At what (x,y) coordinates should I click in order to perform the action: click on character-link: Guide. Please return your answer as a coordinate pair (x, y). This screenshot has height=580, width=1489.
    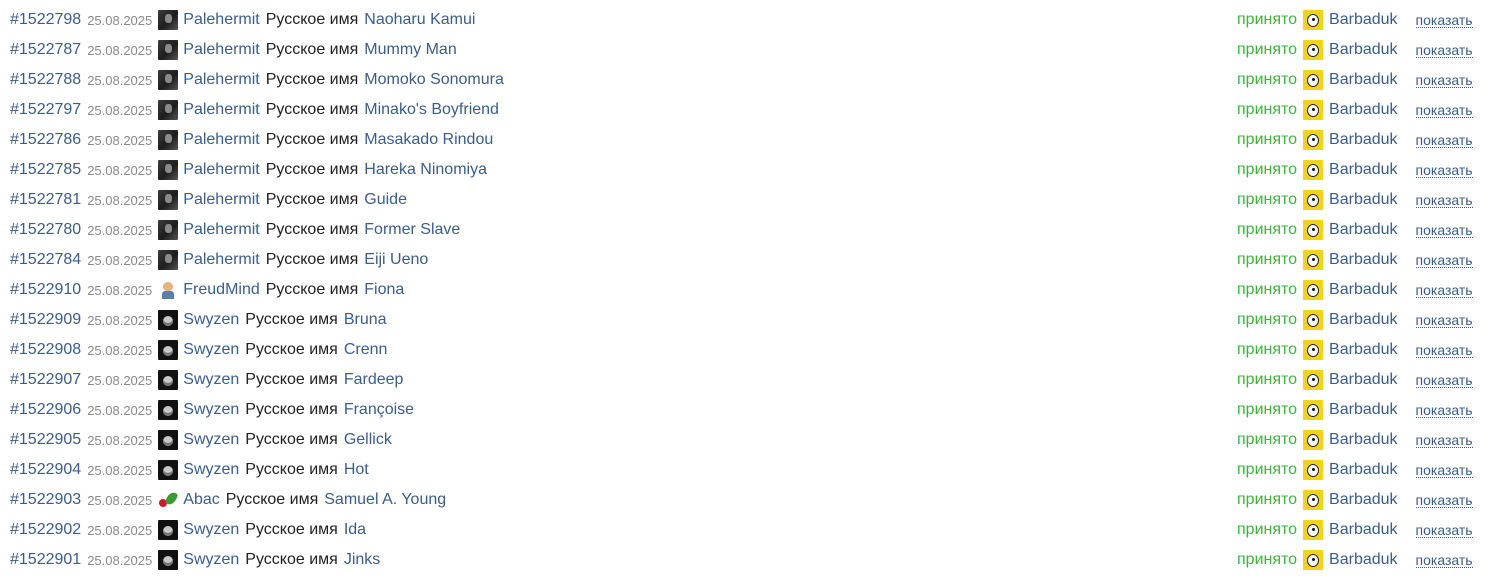
    Looking at the image, I should click on (385, 200).